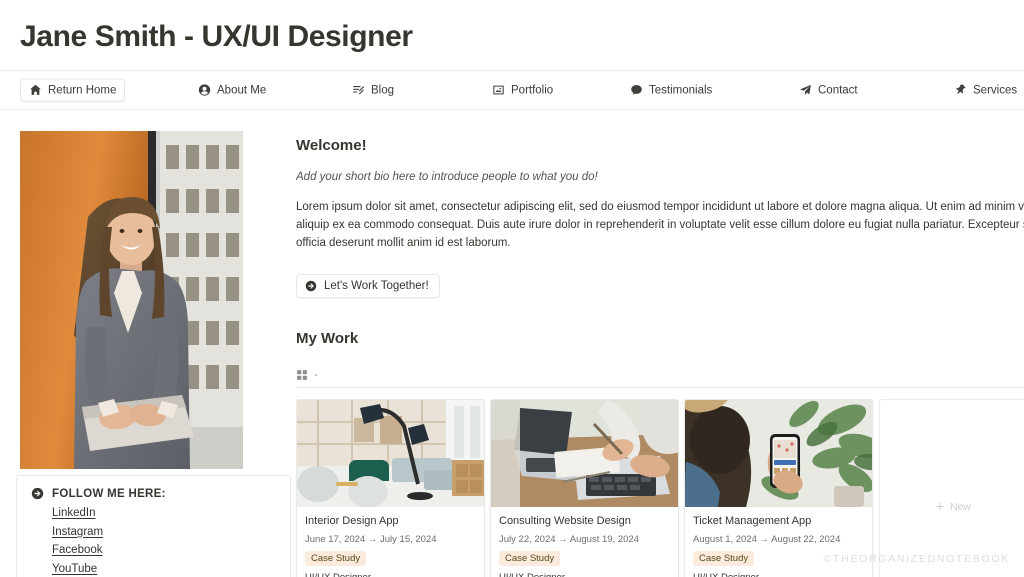  I want to click on chat-bubble-icon, so click(636, 90).